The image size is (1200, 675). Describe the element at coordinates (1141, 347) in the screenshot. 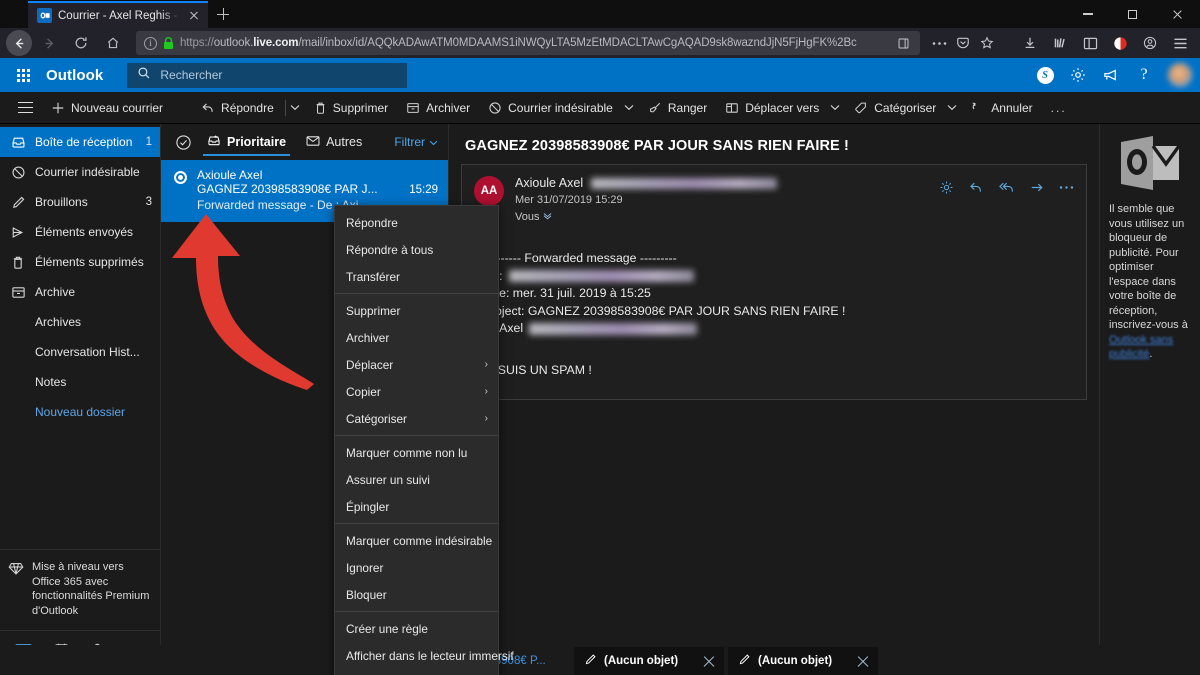

I see `adblock-link: Outlook sans publicité` at that location.